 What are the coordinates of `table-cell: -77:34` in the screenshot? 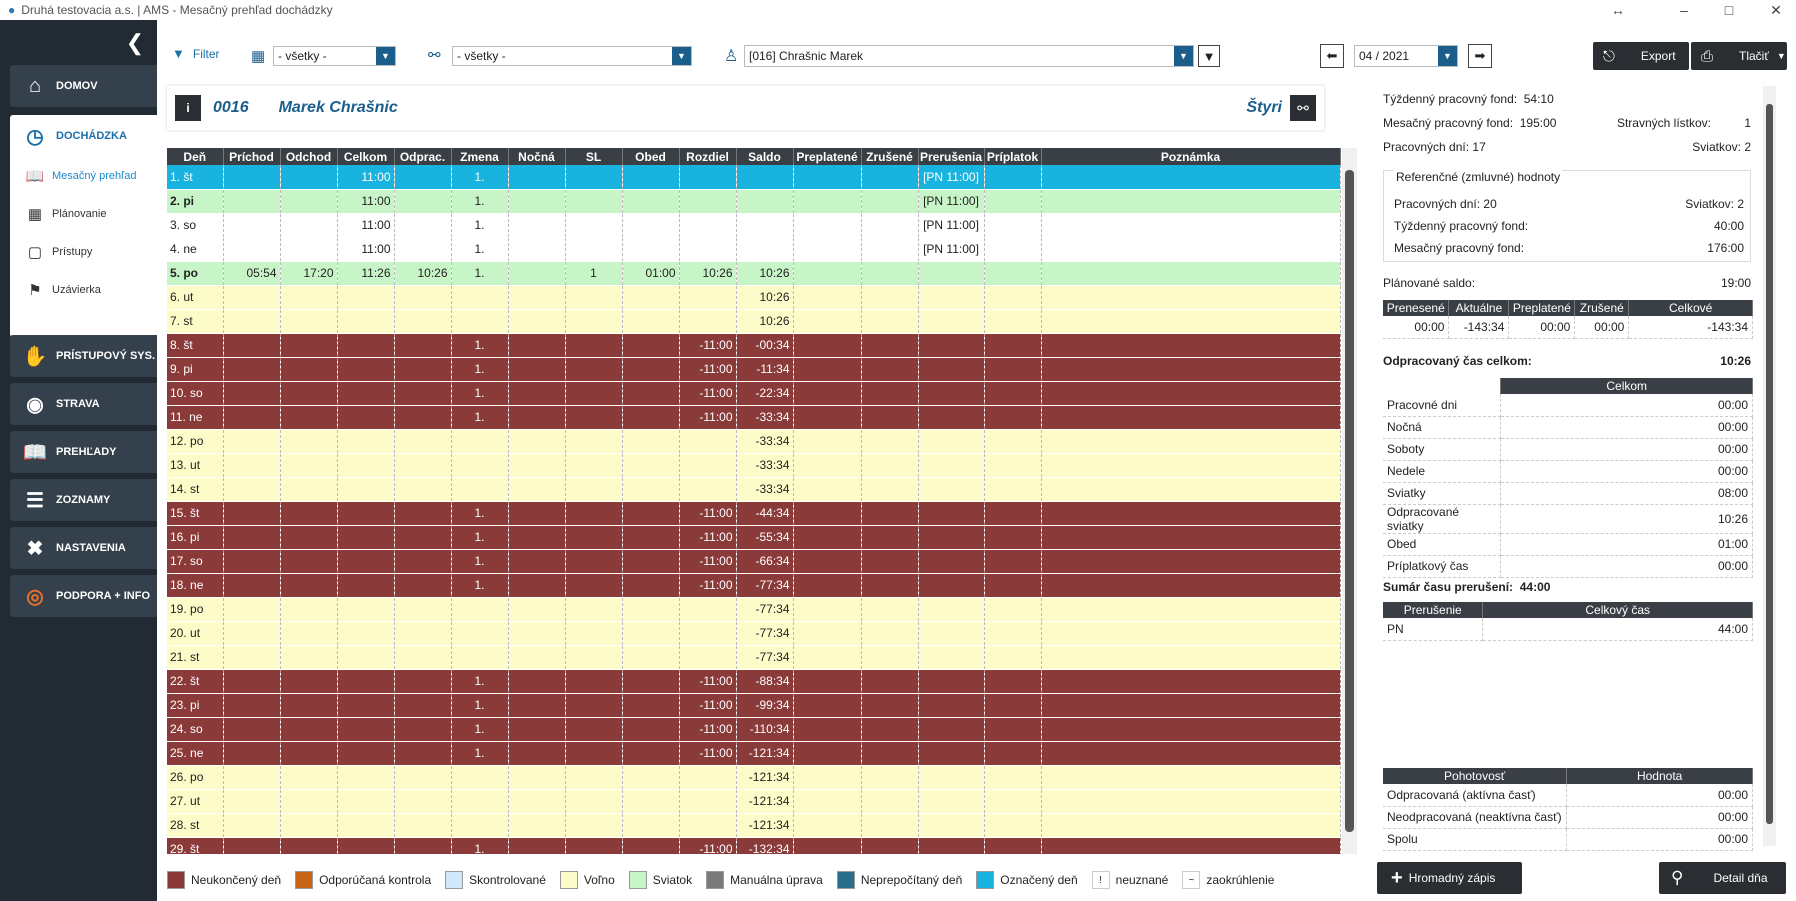 It's located at (765, 585).